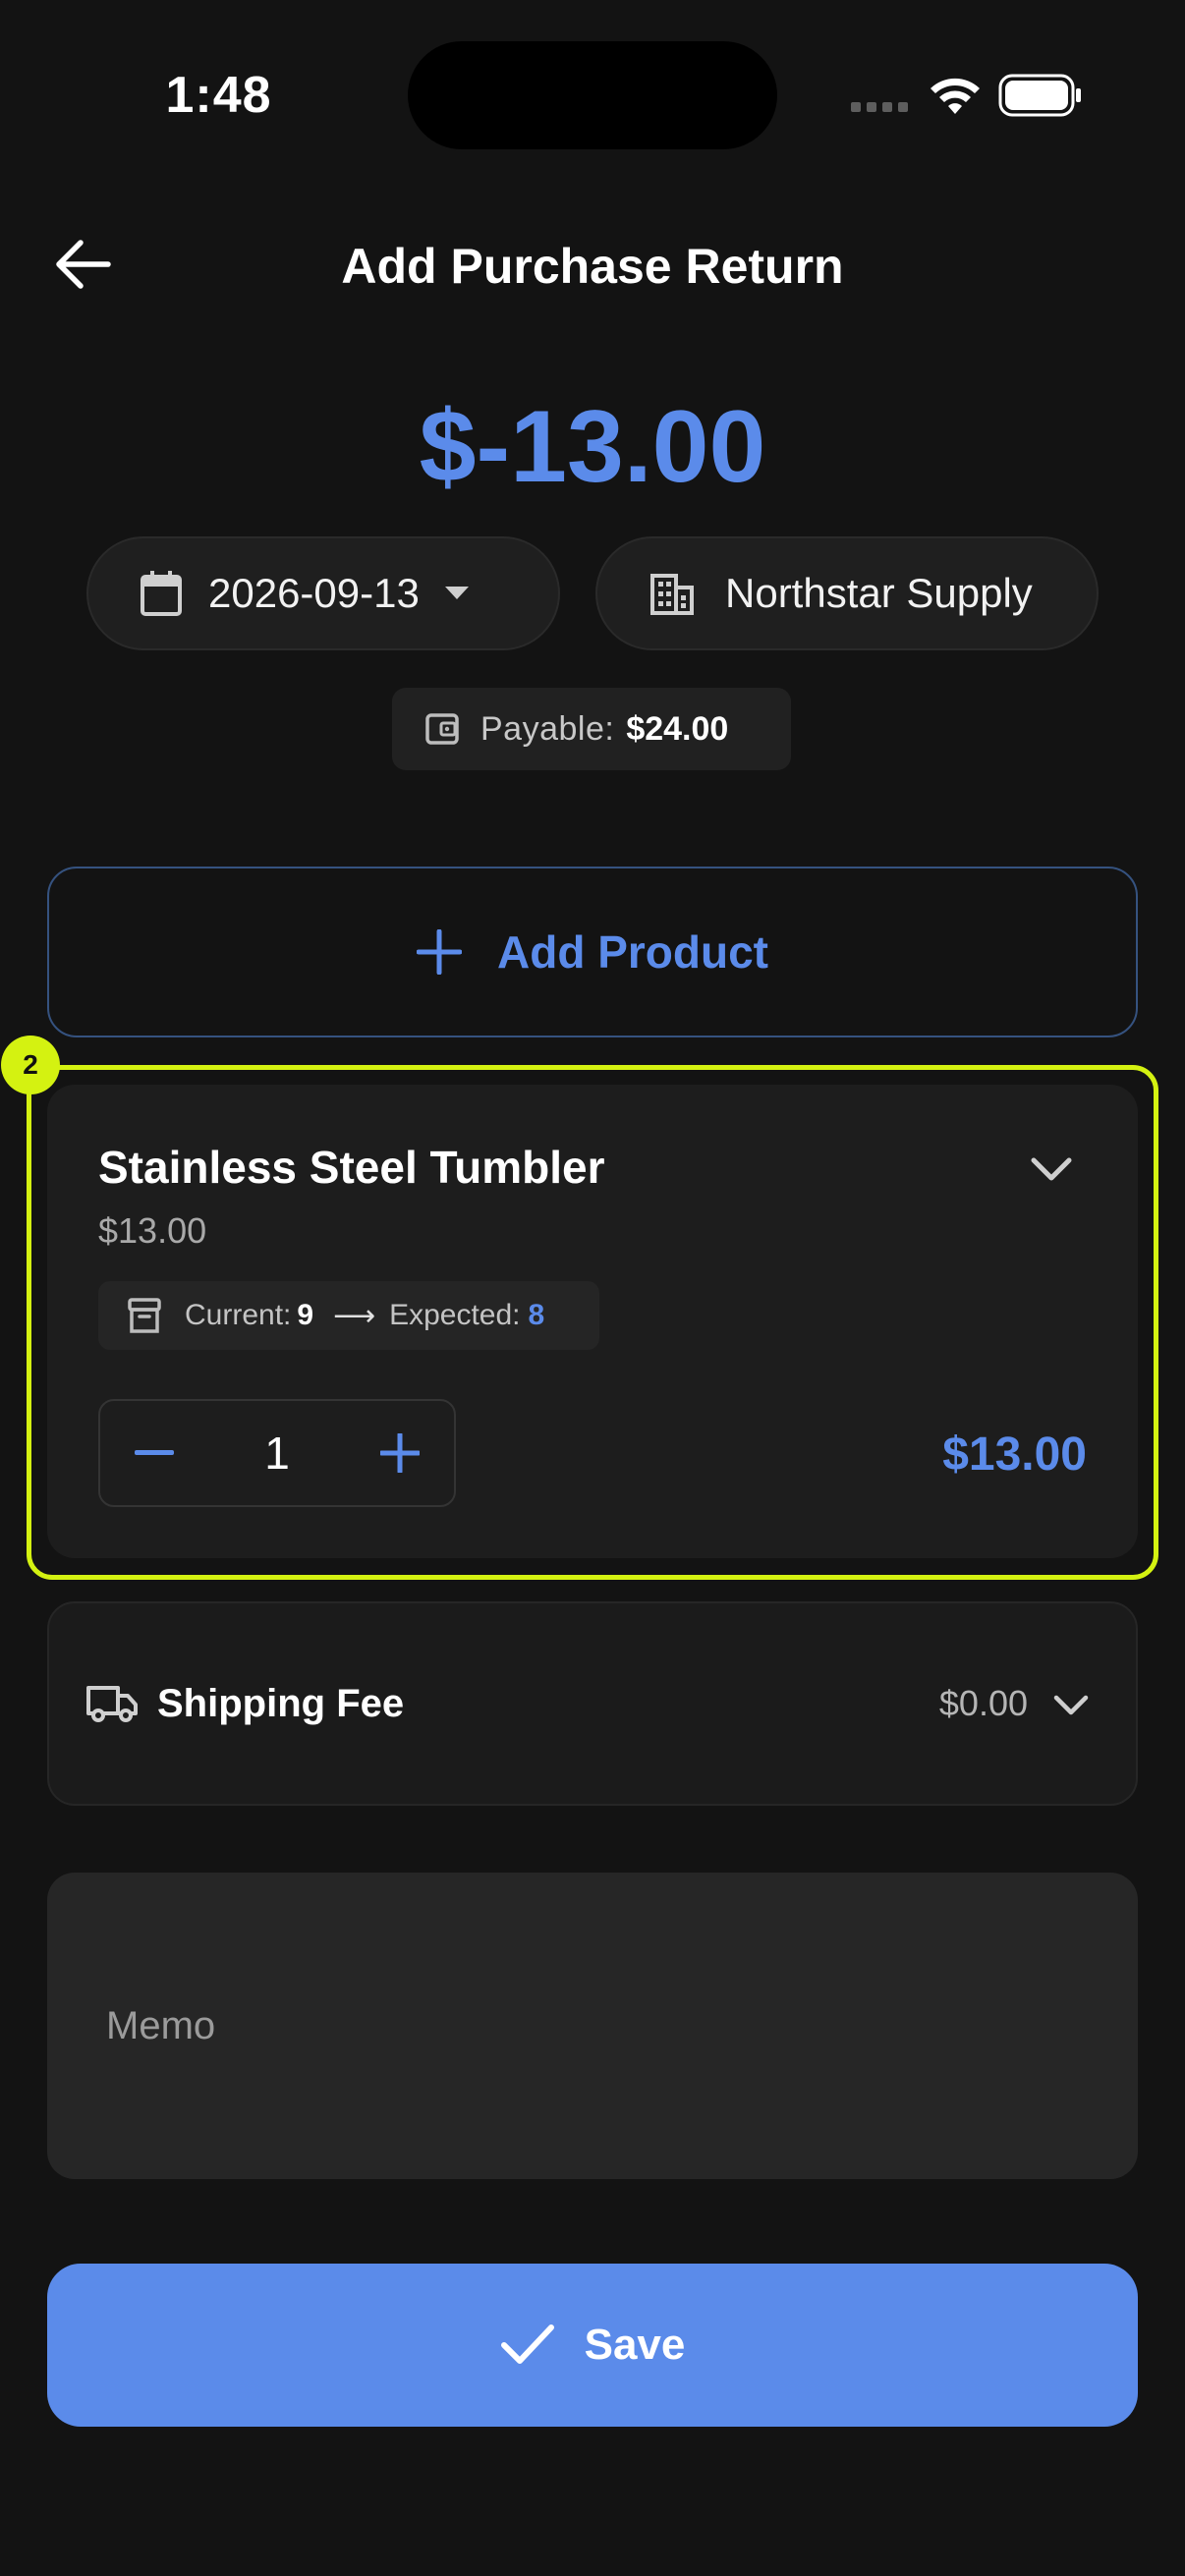  I want to click on payable-label: Payable:, so click(548, 728).